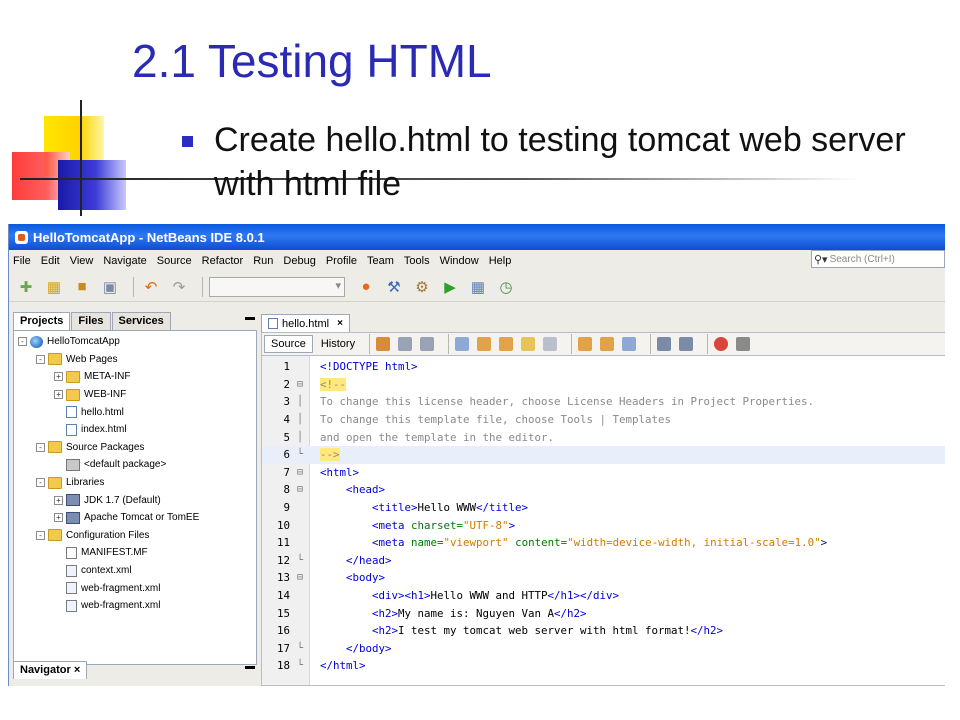 The height and width of the screenshot is (720, 960). Describe the element at coordinates (603, 578) in the screenshot. I see `code-line: 13 ⊟ <body>` at that location.